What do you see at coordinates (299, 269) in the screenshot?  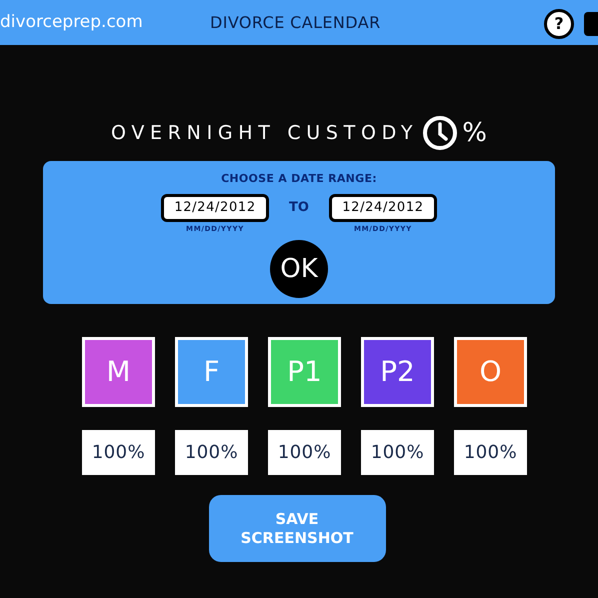 I see `ok-button: OK` at bounding box center [299, 269].